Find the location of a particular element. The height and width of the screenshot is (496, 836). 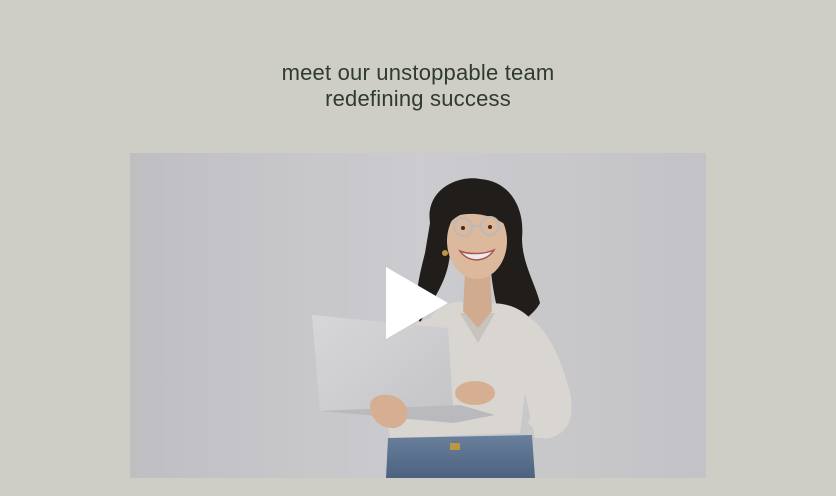

section-heading-line-1: meet our unstoppable team is located at coordinates (418, 72).